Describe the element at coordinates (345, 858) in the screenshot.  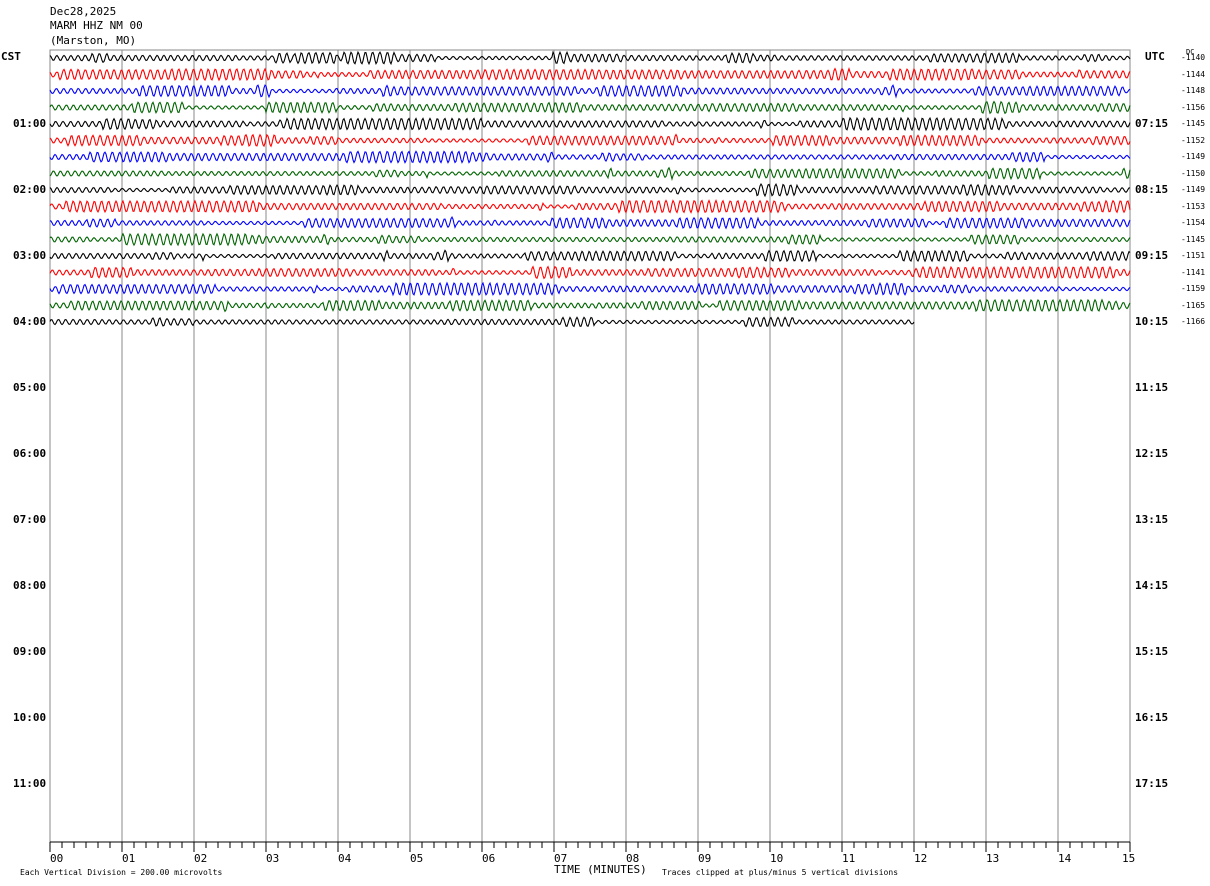
I see `x-tick-label: 04` at that location.